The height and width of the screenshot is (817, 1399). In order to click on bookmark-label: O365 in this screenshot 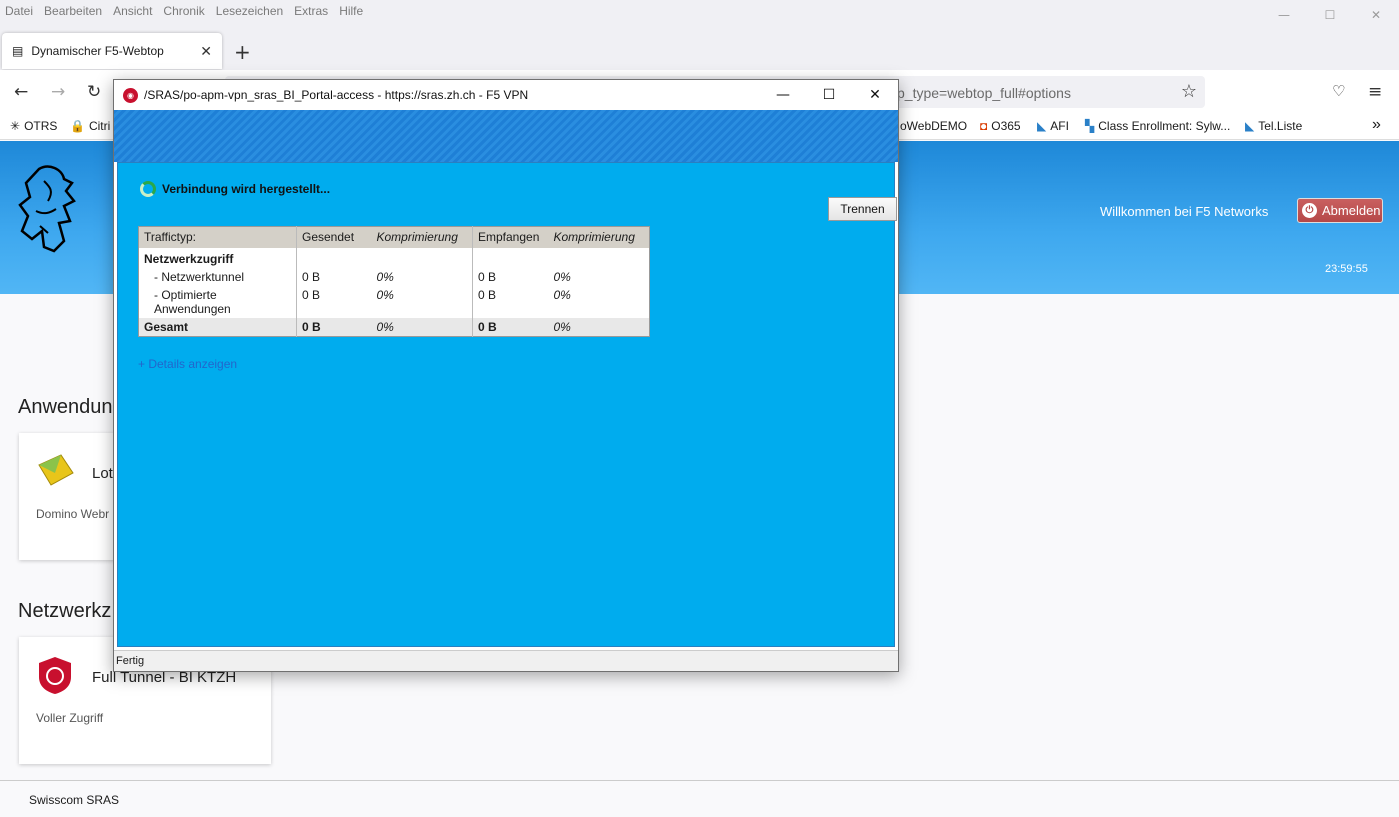, I will do `click(1006, 126)`.